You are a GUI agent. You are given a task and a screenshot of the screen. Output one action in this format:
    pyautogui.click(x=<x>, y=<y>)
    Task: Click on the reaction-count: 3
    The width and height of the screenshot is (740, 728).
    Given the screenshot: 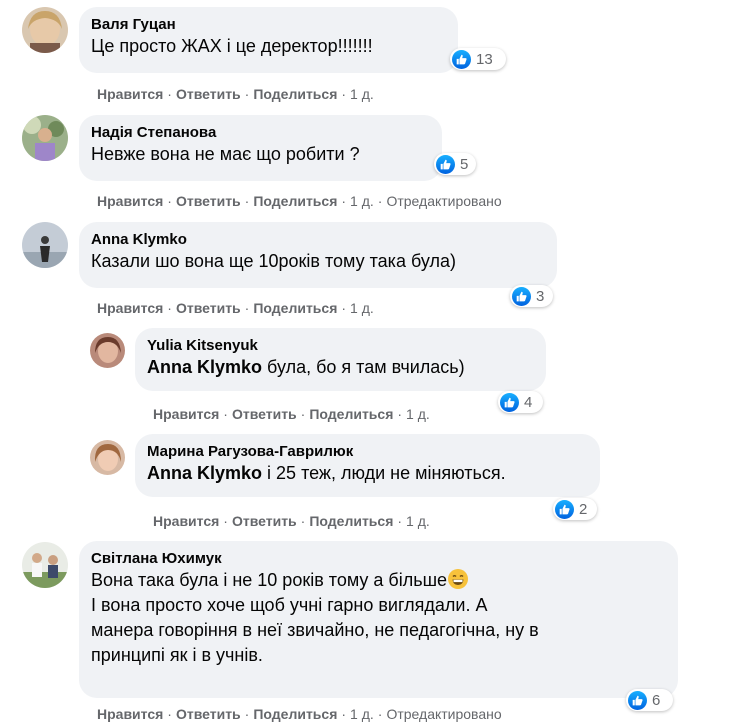 What is the action you would take?
    pyautogui.click(x=531, y=296)
    